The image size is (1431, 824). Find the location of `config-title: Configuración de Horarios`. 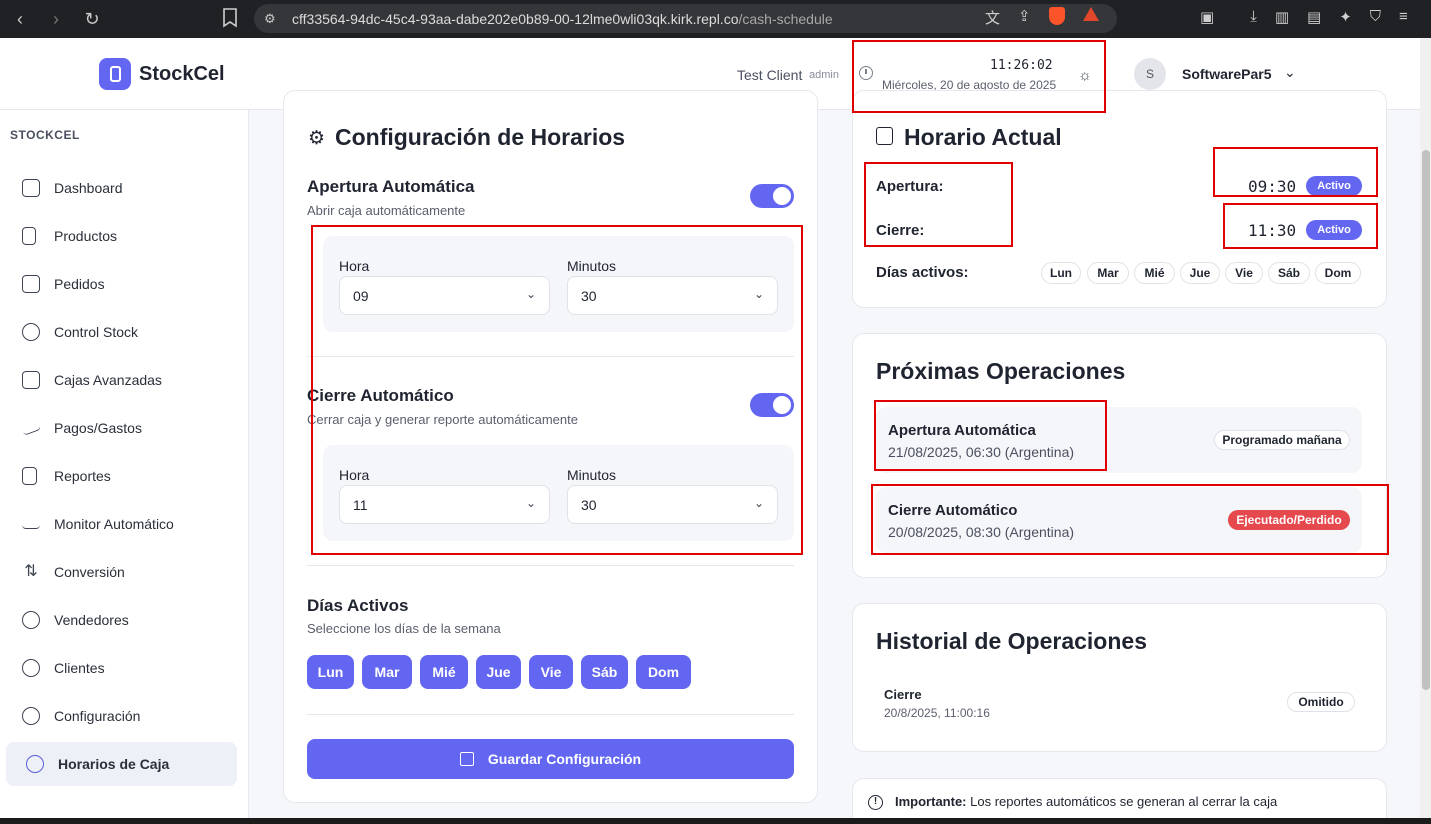

config-title: Configuración de Horarios is located at coordinates (480, 137).